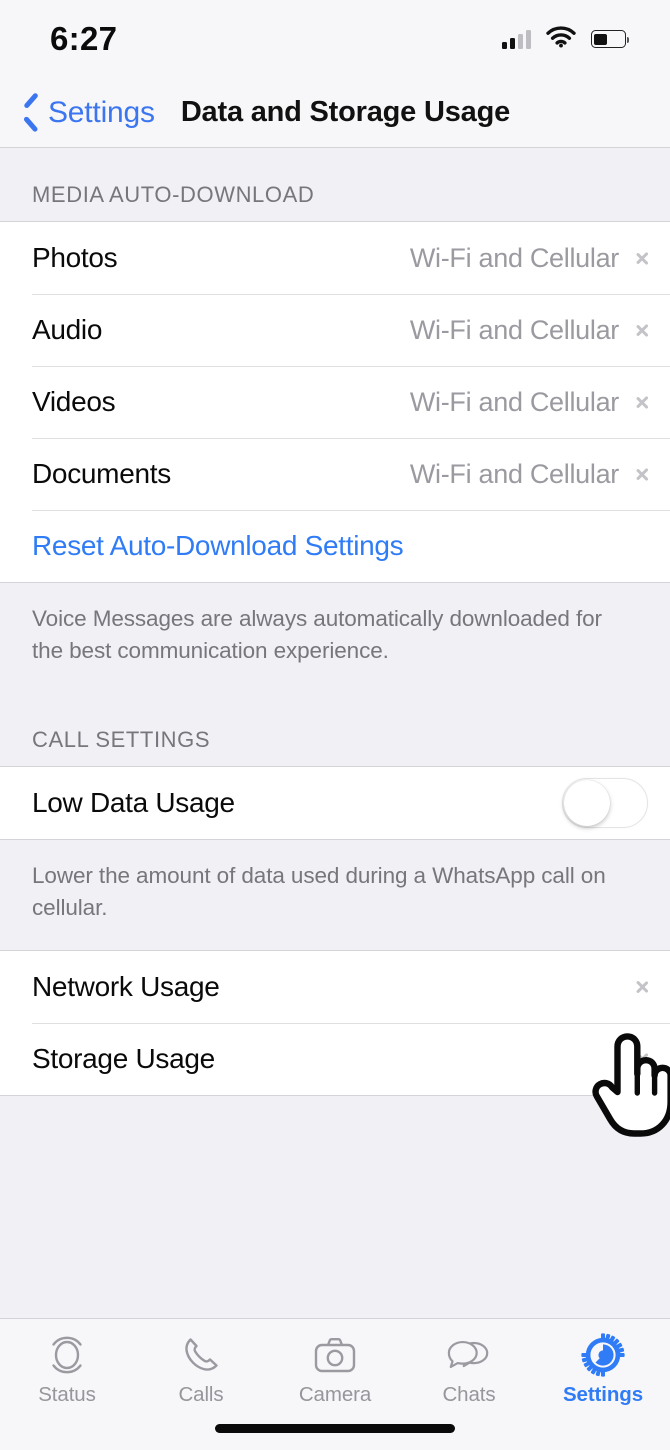 This screenshot has height=1450, width=670. Describe the element at coordinates (67, 329) in the screenshot. I see `row-audio-label: Audio` at that location.